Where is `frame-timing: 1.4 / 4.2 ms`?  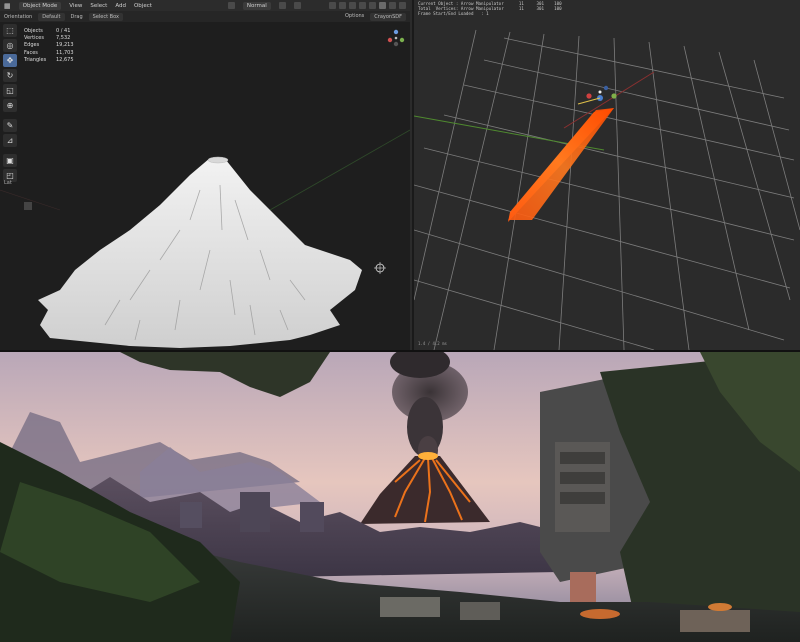
frame-timing: 1.4 / 4.2 ms is located at coordinates (432, 343).